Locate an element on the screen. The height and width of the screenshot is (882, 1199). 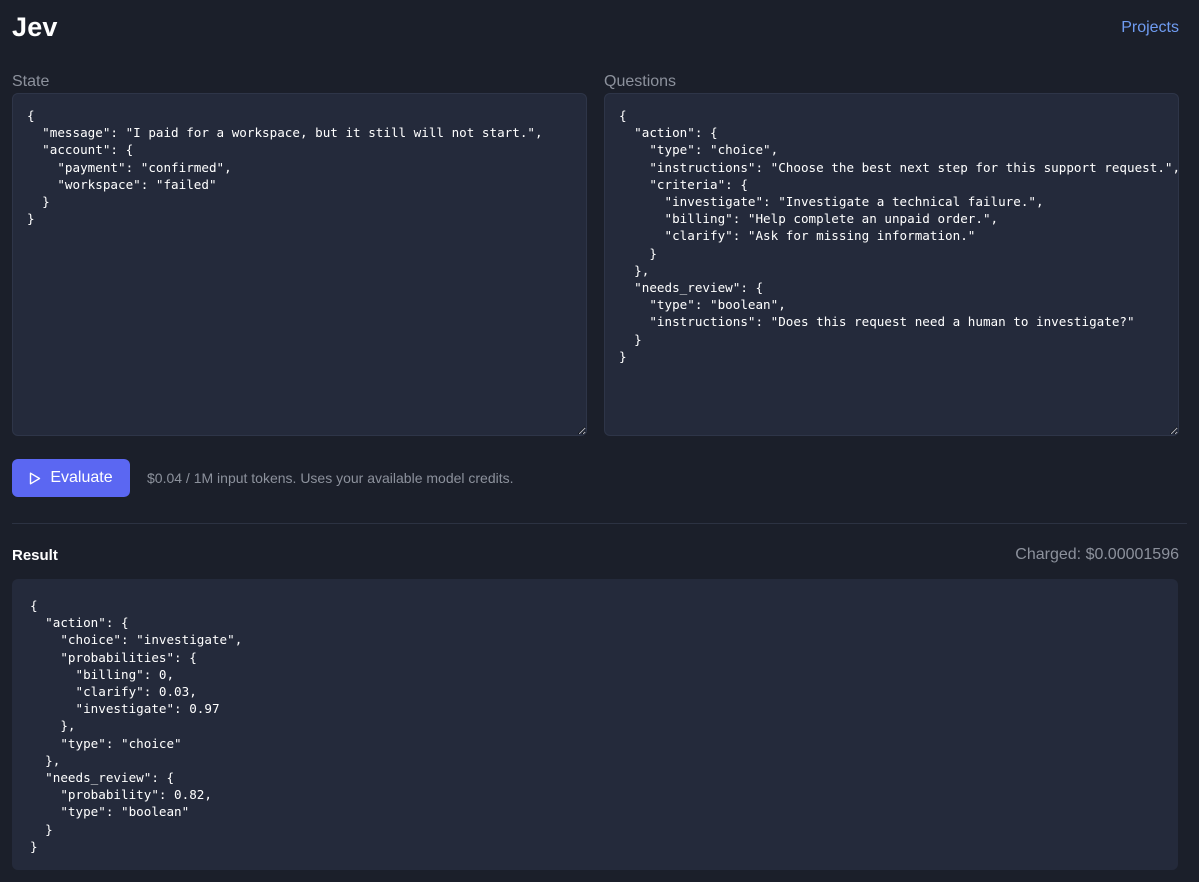
app-title: Jev is located at coordinates (35, 27).